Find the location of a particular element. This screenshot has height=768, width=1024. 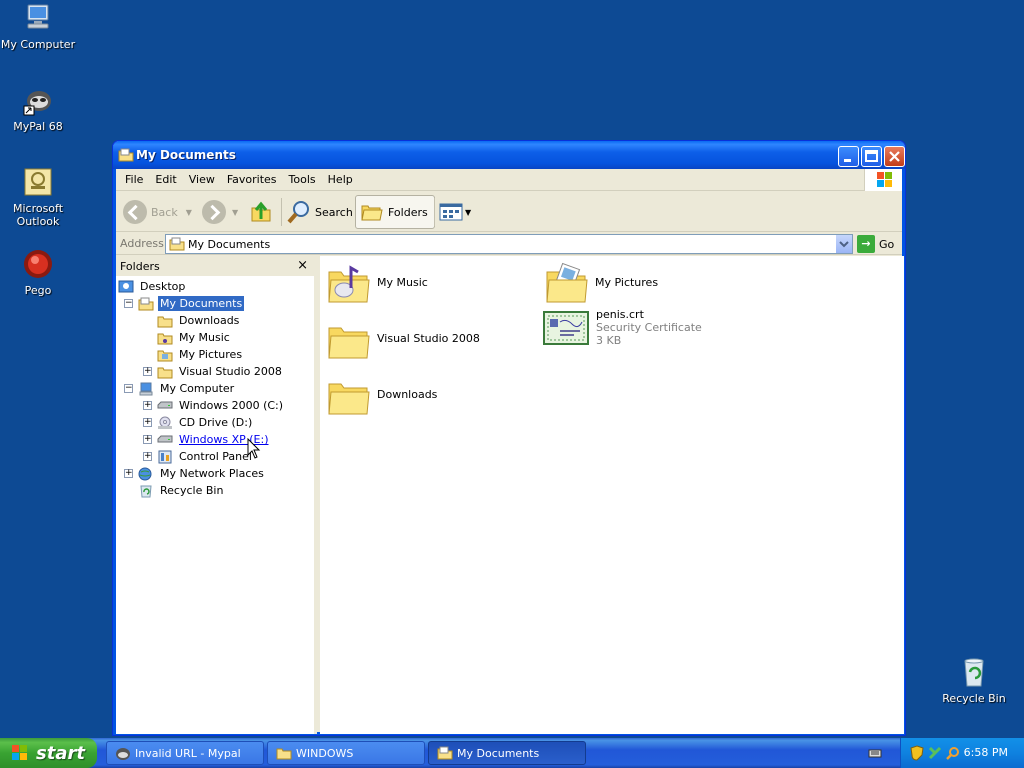

desktop-icon-label: Pego is located at coordinates (38, 290).